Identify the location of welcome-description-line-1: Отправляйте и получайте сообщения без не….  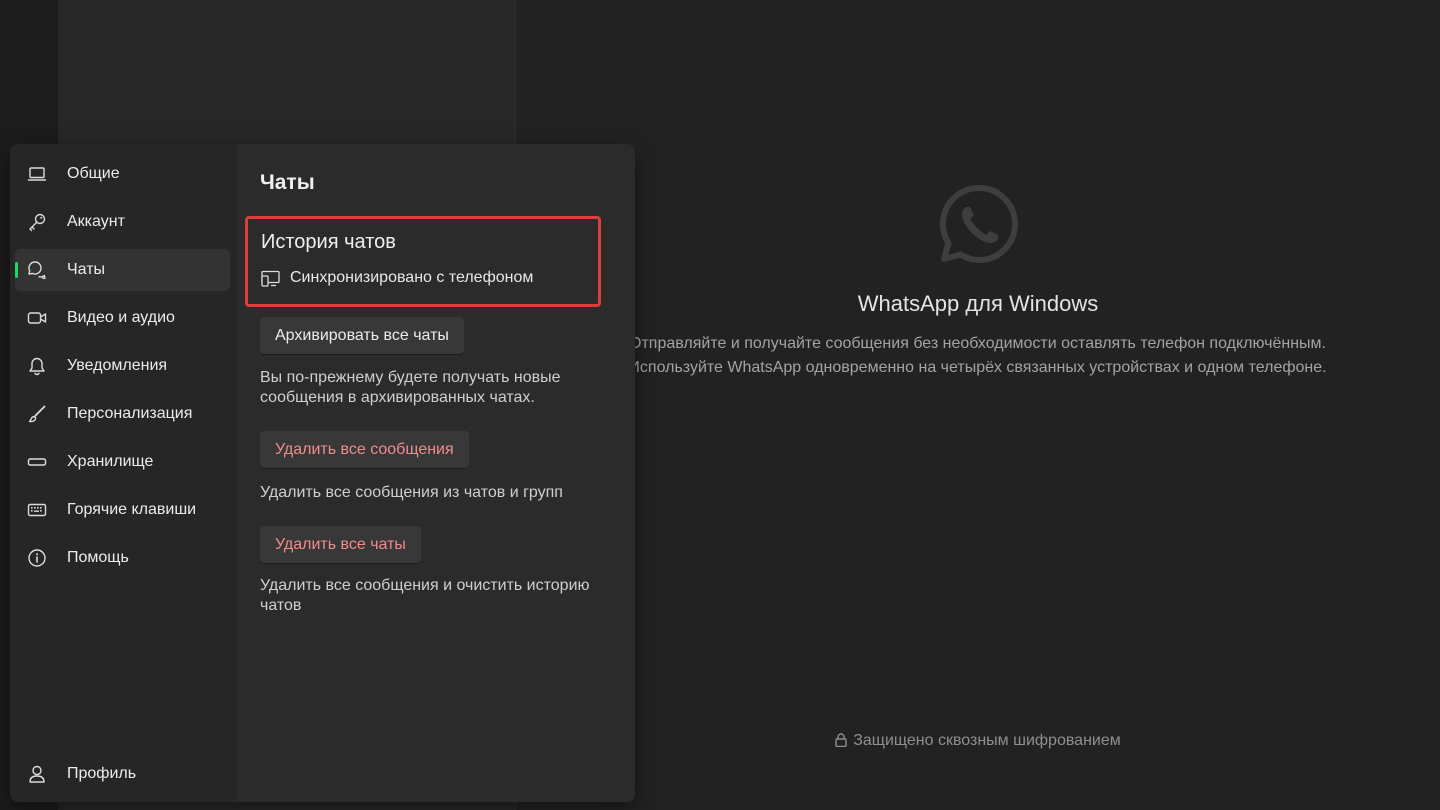
(977, 343).